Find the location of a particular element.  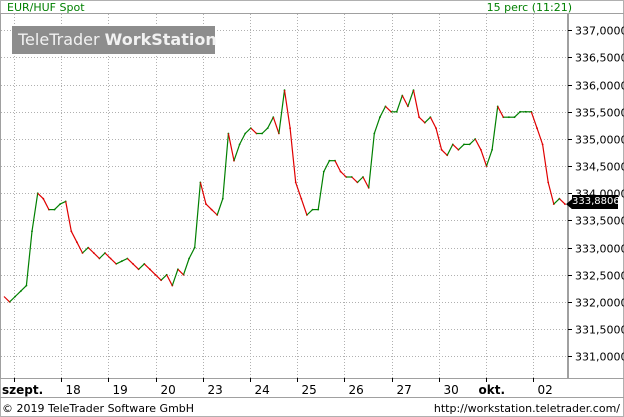

teletrader-watermark-logo: TeleTrader WorkStation is located at coordinates (114, 40).